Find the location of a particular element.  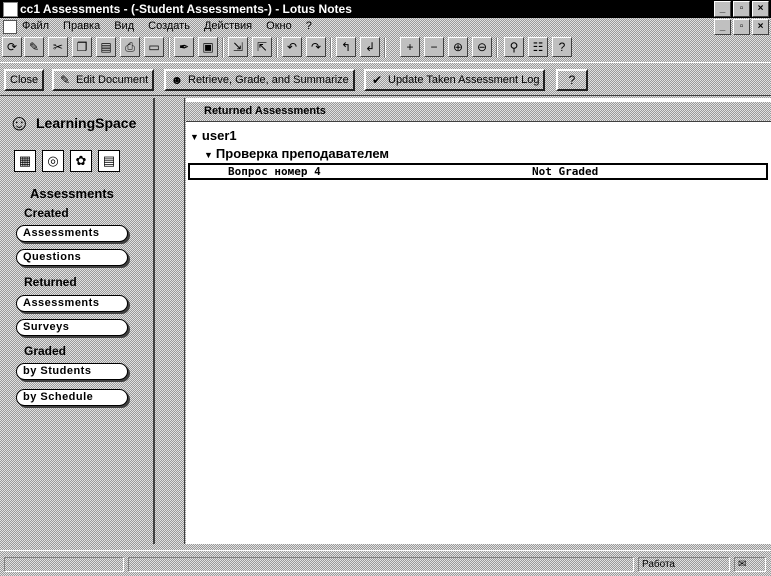

learningspace-face-icon: ☺ is located at coordinates (19, 122).